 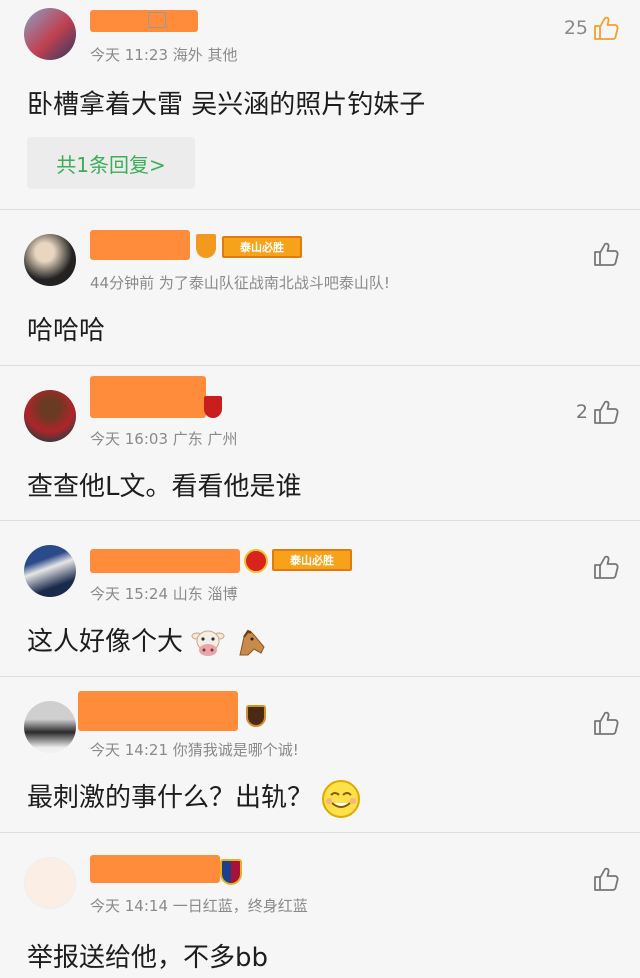 What do you see at coordinates (251, 642) in the screenshot?
I see `horse-face-icon` at bounding box center [251, 642].